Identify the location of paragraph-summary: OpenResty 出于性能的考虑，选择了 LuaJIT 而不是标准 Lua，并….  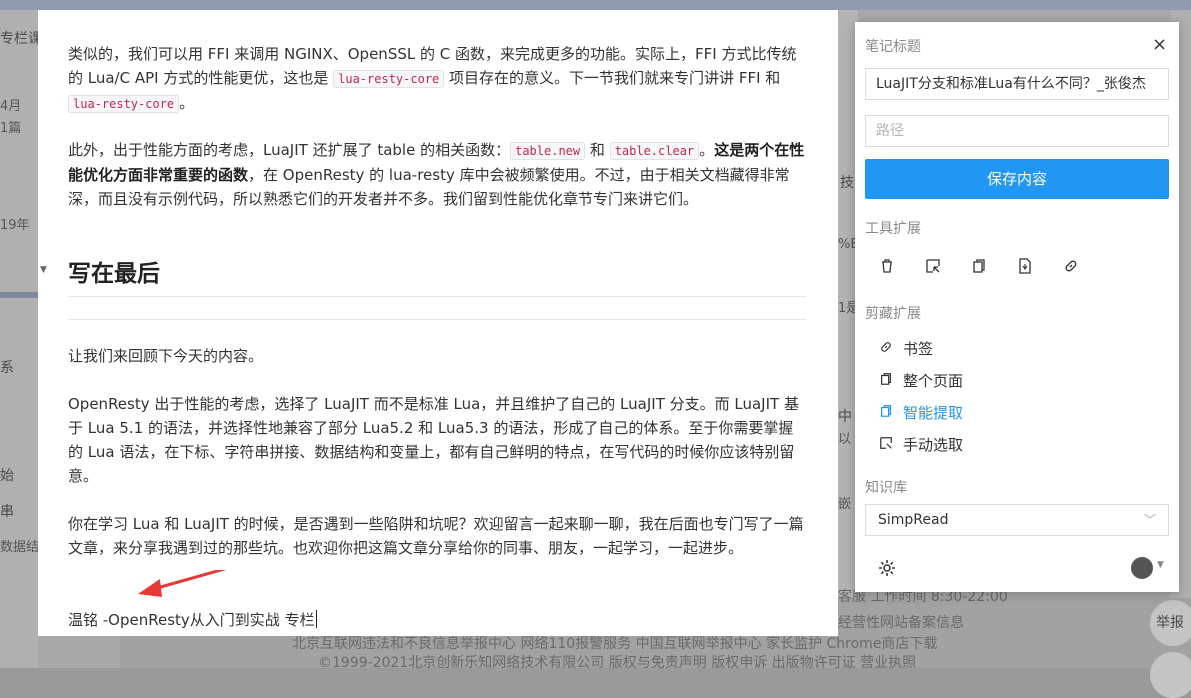
(433, 440).